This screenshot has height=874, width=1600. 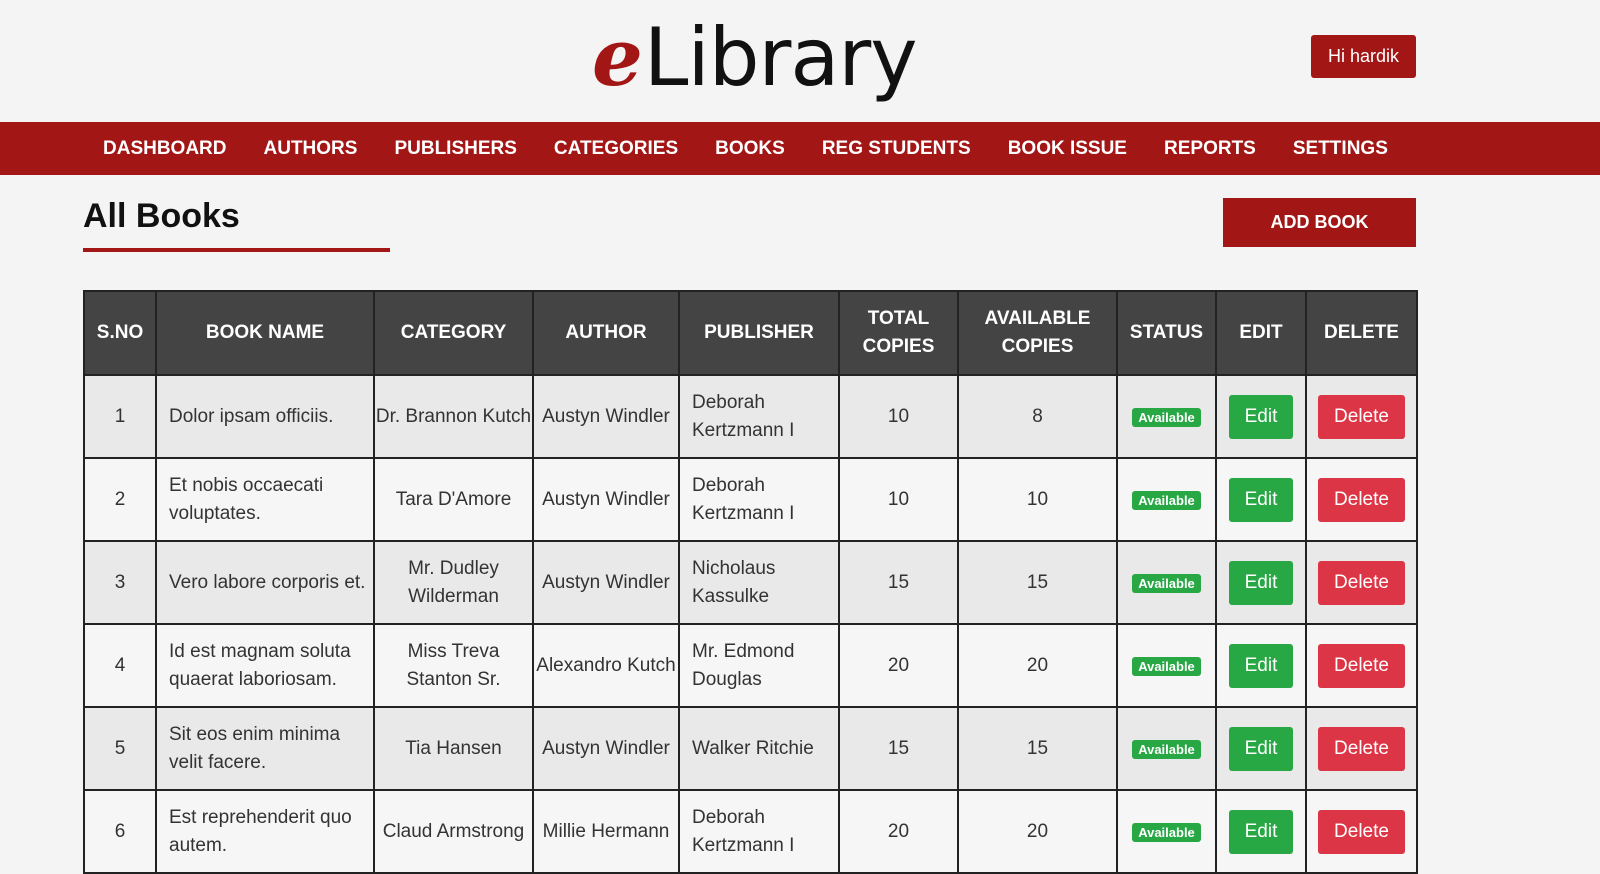 I want to click on title-area: All Books ADD BOOK, so click(x=800, y=230).